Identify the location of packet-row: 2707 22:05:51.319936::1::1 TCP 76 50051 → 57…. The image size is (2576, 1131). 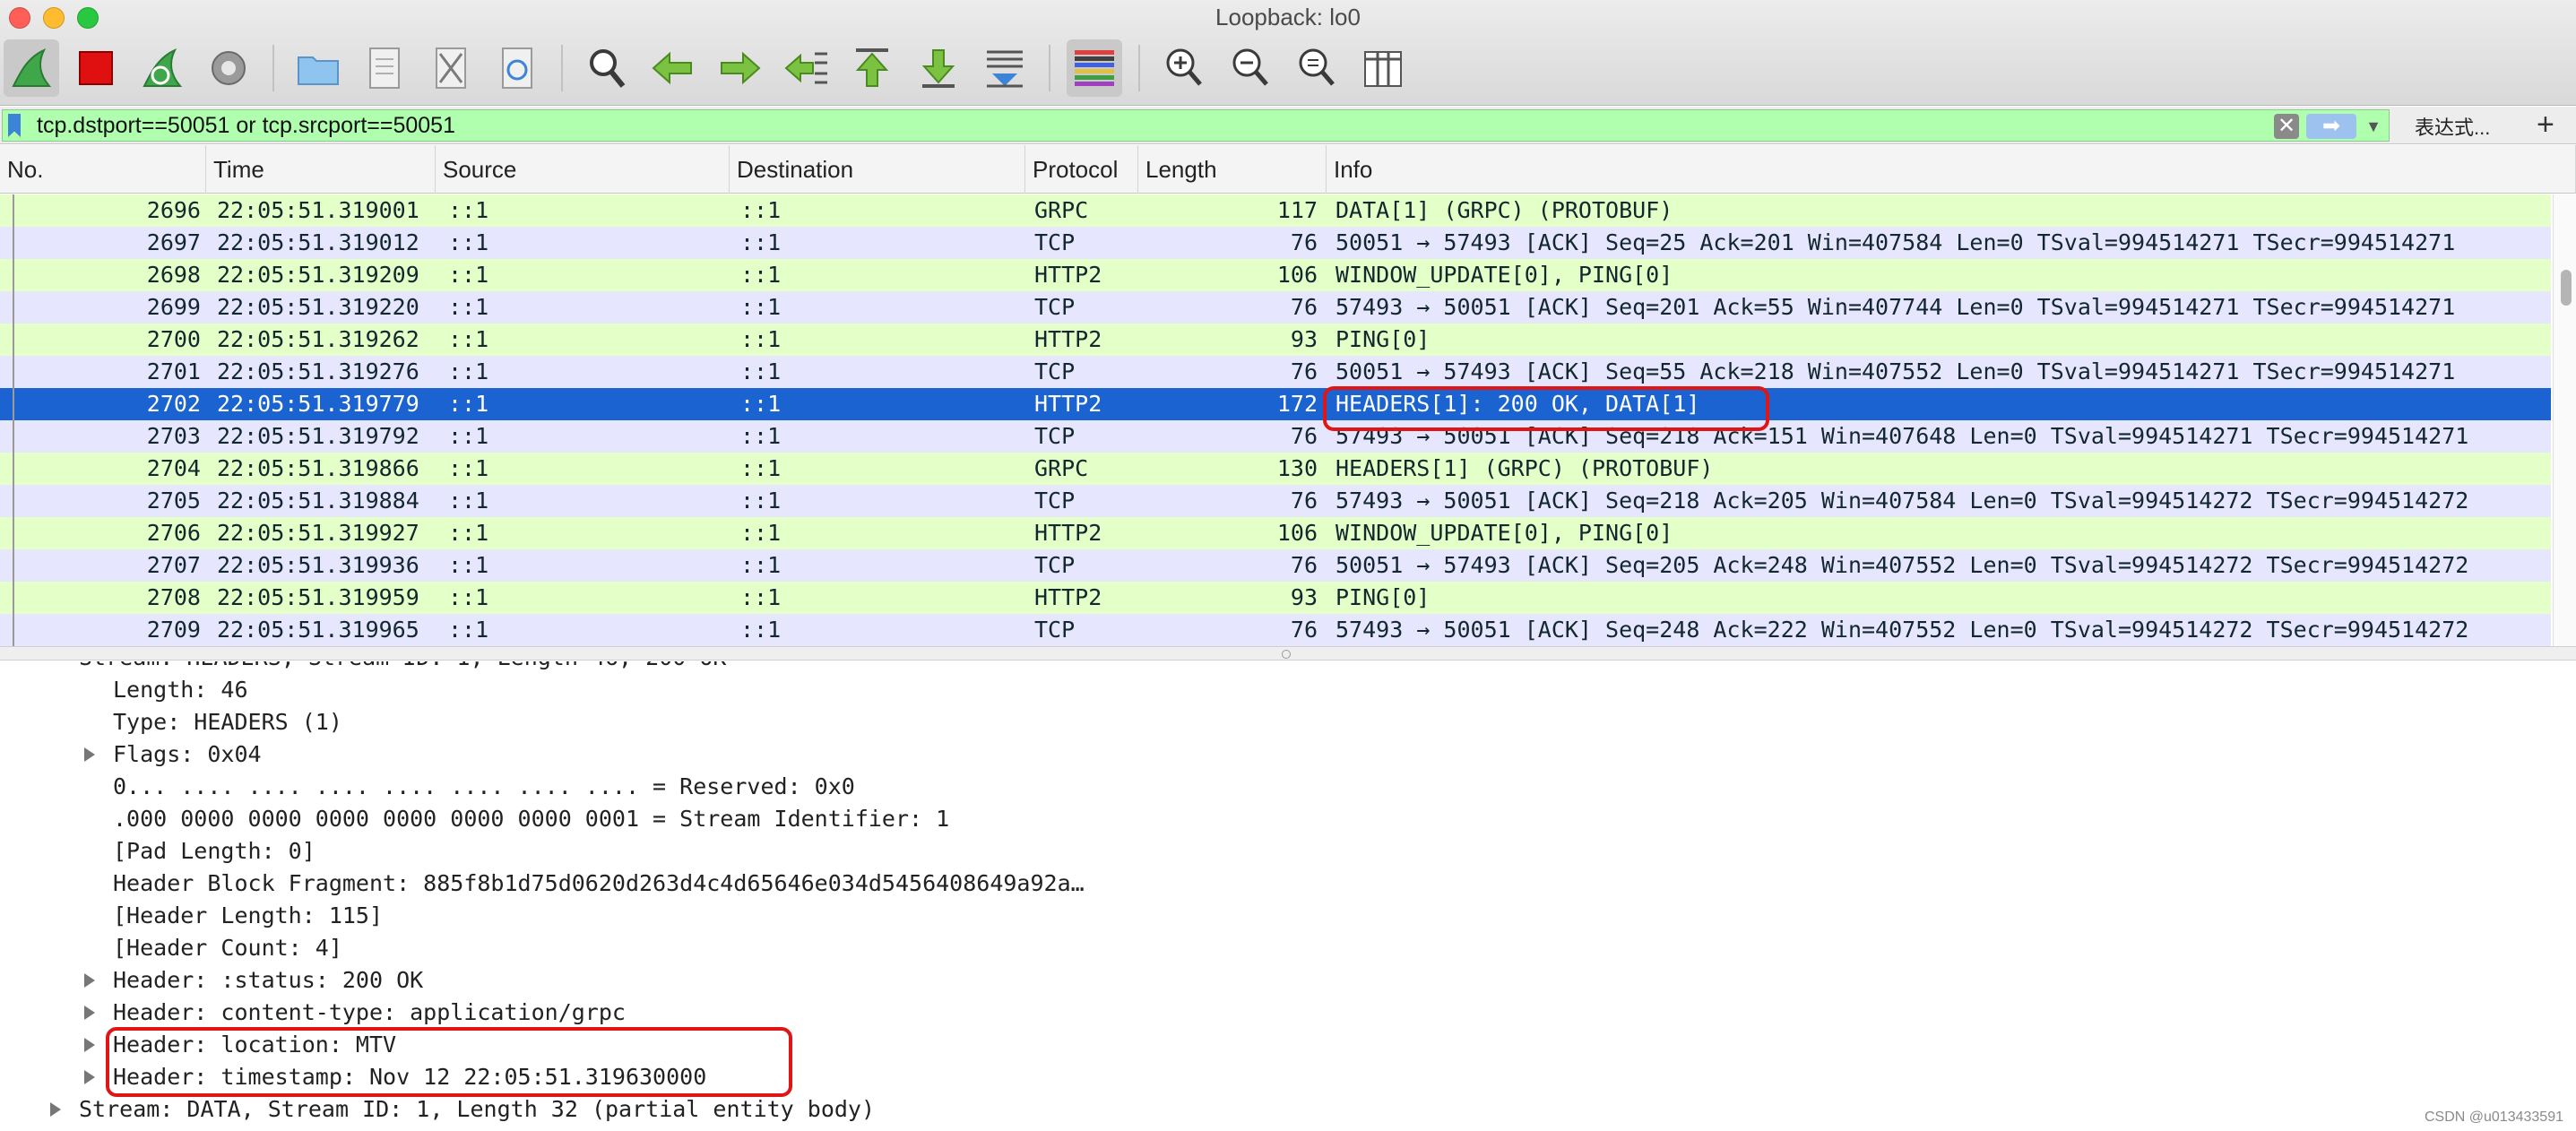
(1275, 565).